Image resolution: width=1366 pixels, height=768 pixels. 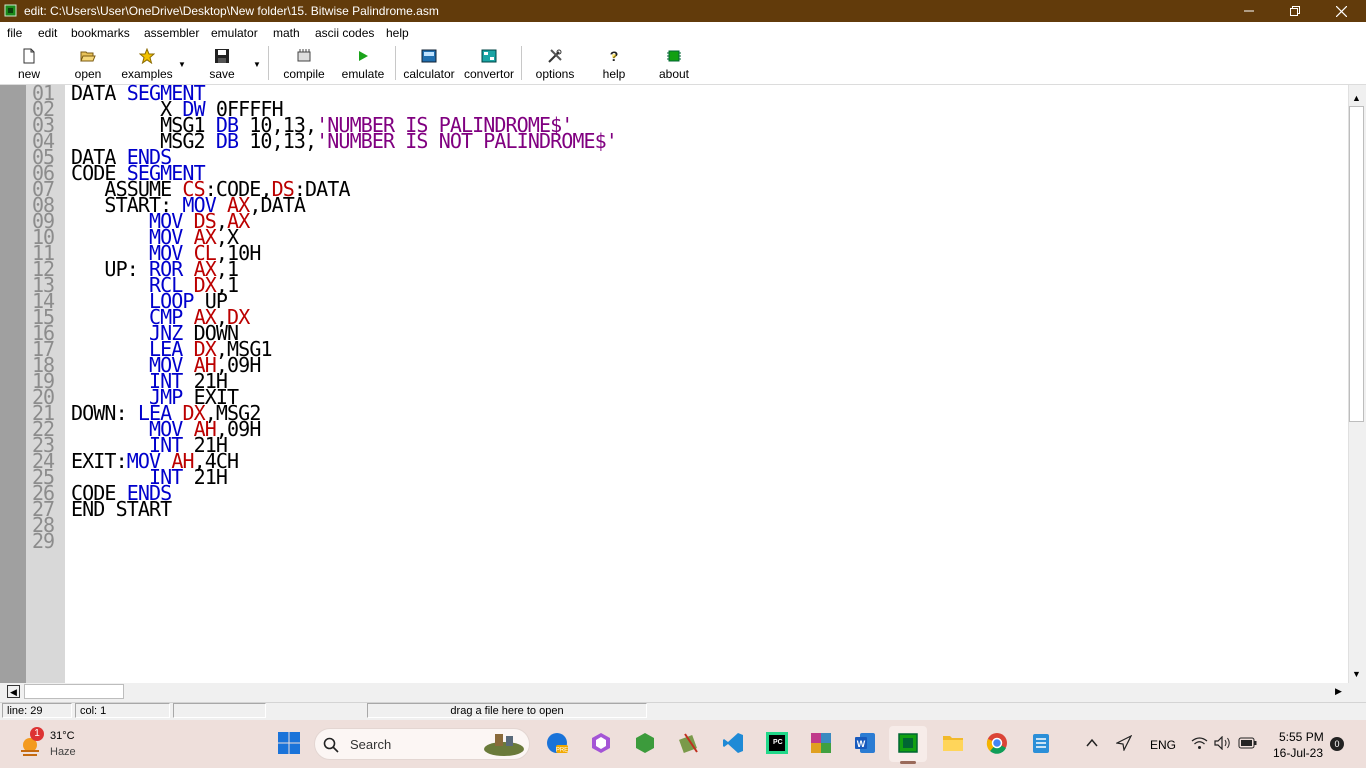 I want to click on chrome-icon, so click(x=997, y=743).